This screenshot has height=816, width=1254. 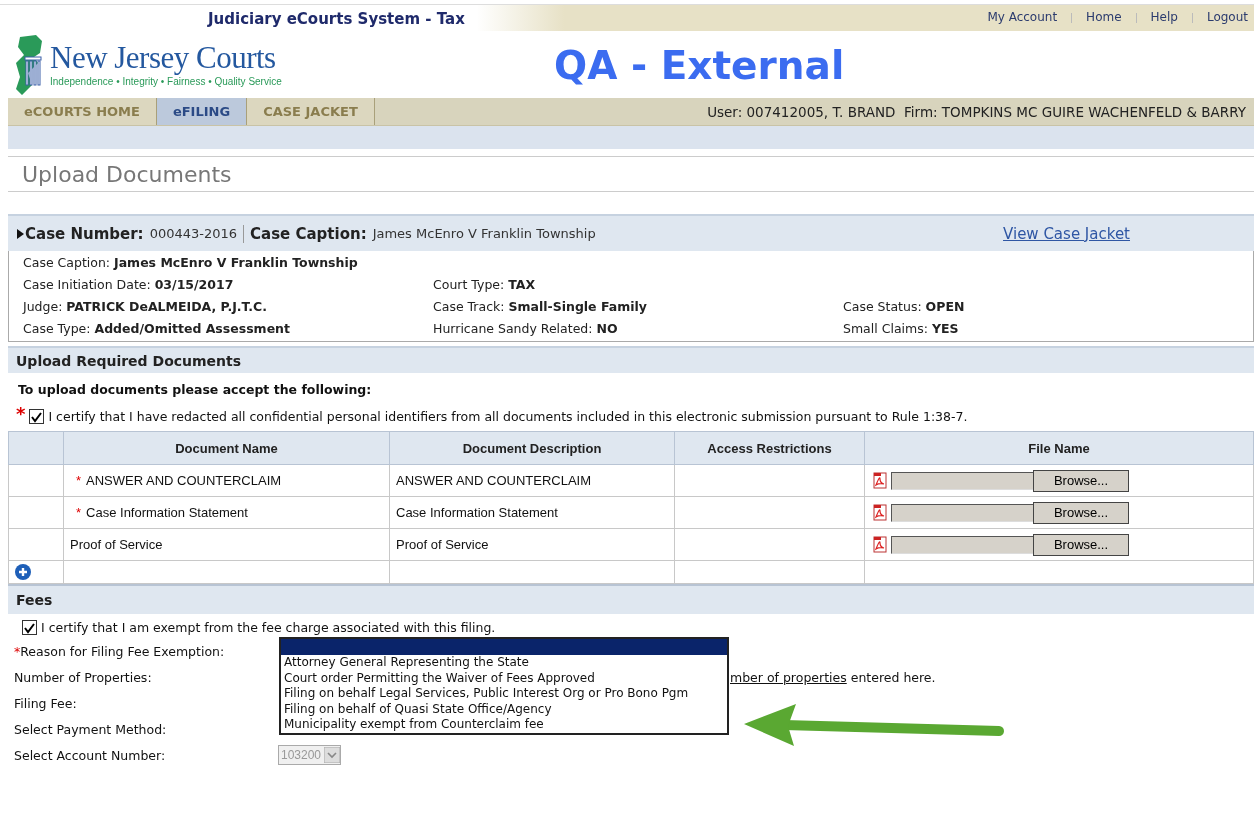 What do you see at coordinates (336, 19) in the screenshot?
I see `system-title: Judiciary eCourts System - Tax` at bounding box center [336, 19].